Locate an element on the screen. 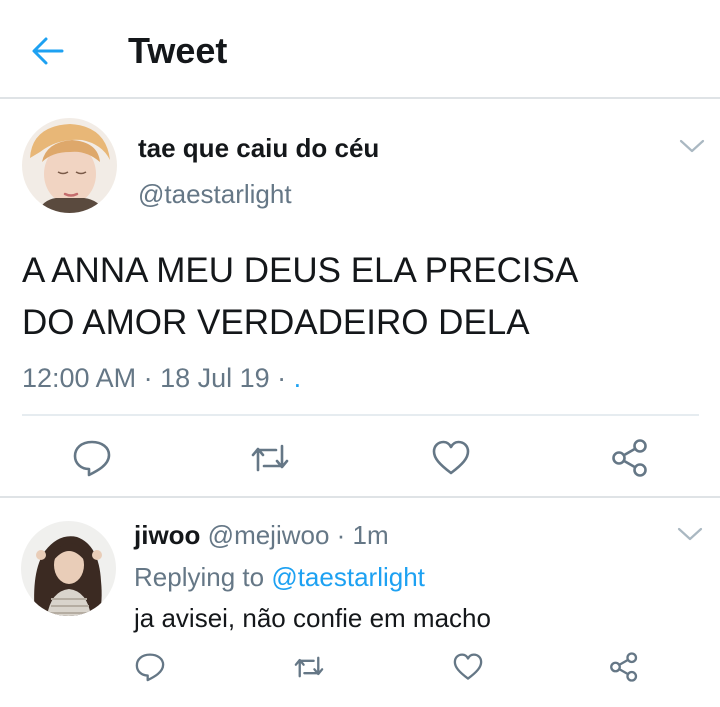 The image size is (720, 707). author-display-name: tae que caiu do céu is located at coordinates (258, 148).